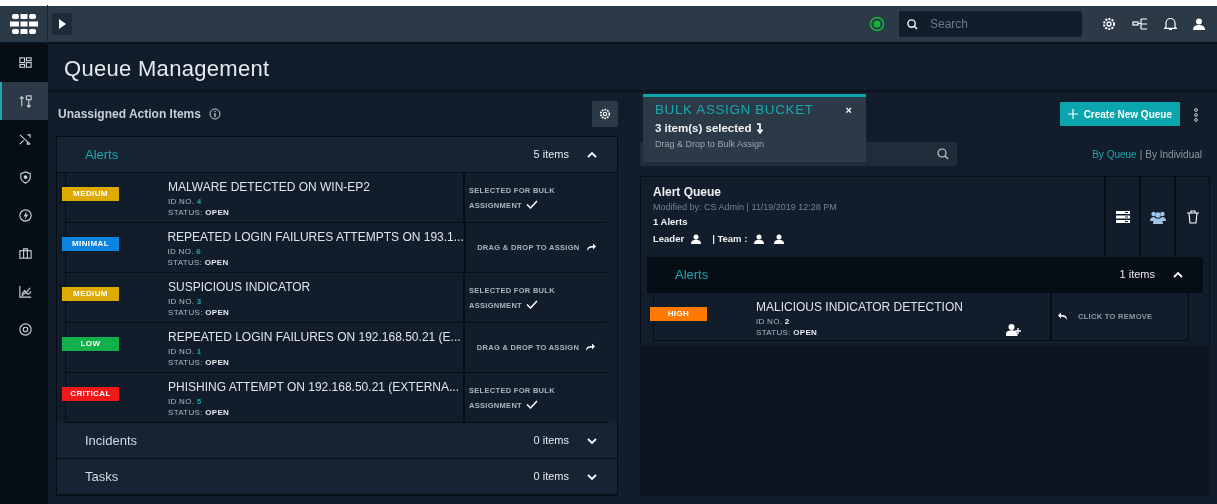 This screenshot has height=504, width=1217. I want to click on shuffle-icon, so click(25, 139).